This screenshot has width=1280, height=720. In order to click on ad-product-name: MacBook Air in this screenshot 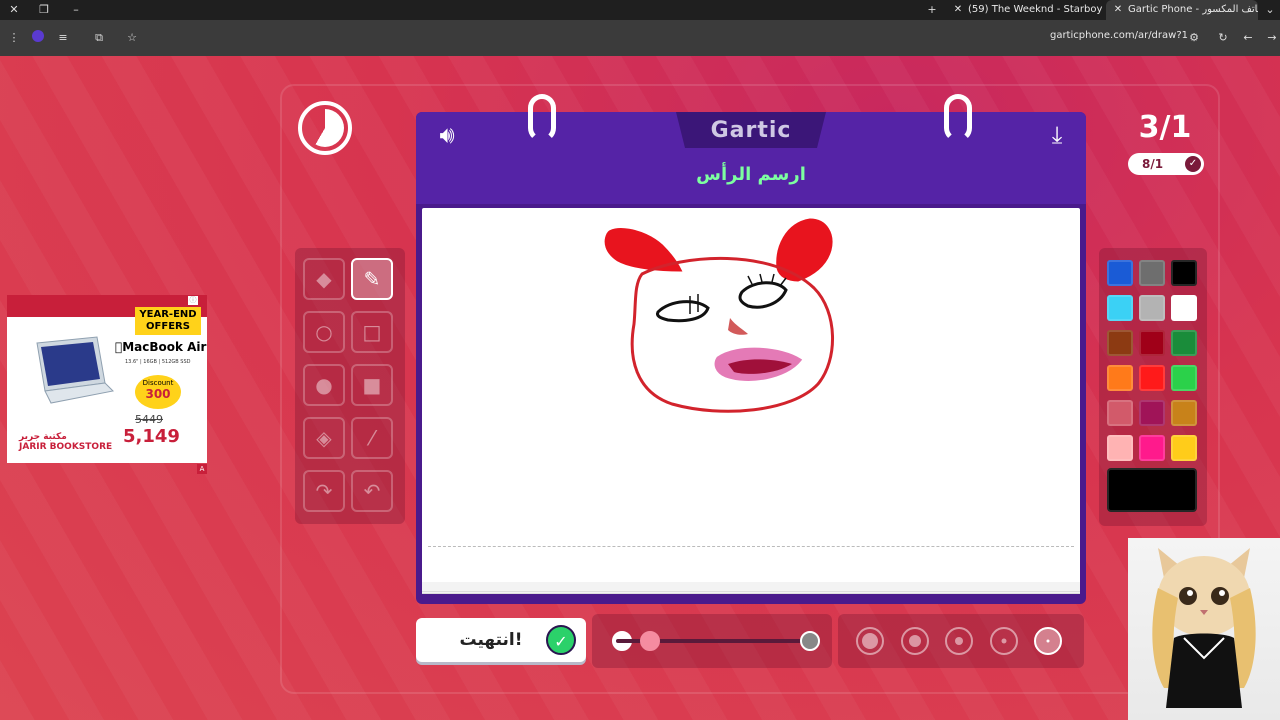, I will do `click(160, 347)`.